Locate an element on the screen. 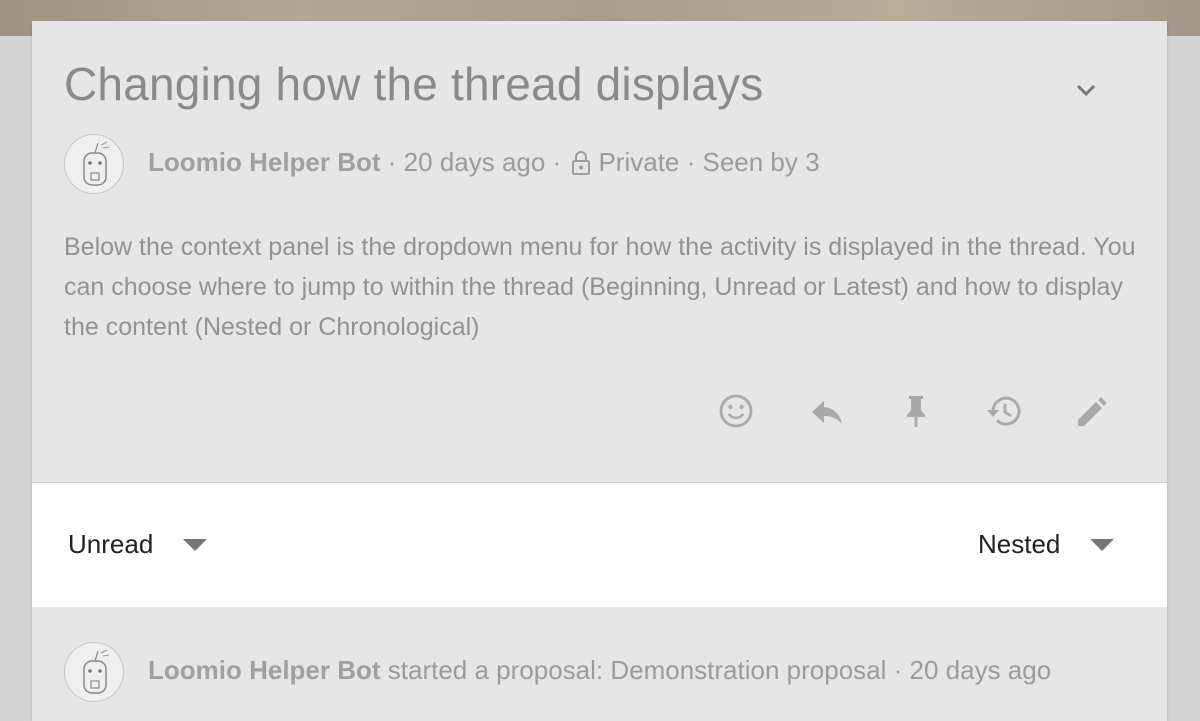 The width and height of the screenshot is (1200, 721). display-mode-selected: Nested is located at coordinates (1019, 544).